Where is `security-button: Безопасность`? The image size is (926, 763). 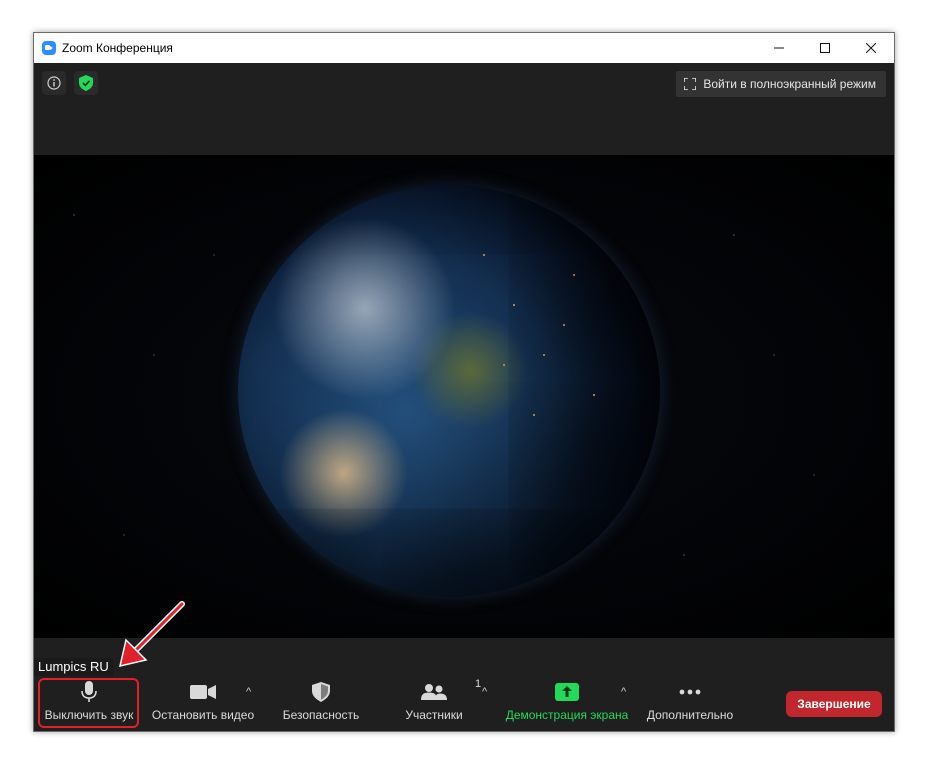 security-button: Безопасность is located at coordinates (321, 705).